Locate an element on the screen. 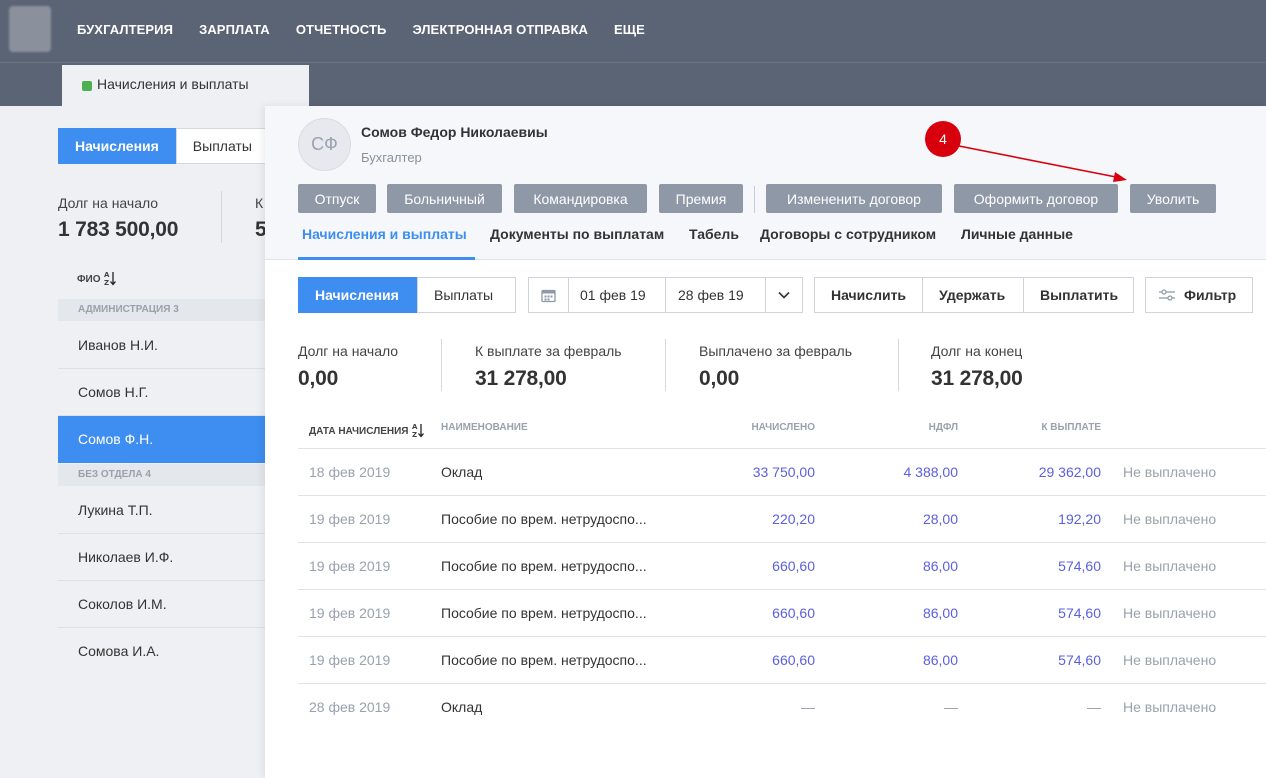 The height and width of the screenshot is (778, 1266). nav-item-salary: ЗАРПЛАТА is located at coordinates (234, 29).